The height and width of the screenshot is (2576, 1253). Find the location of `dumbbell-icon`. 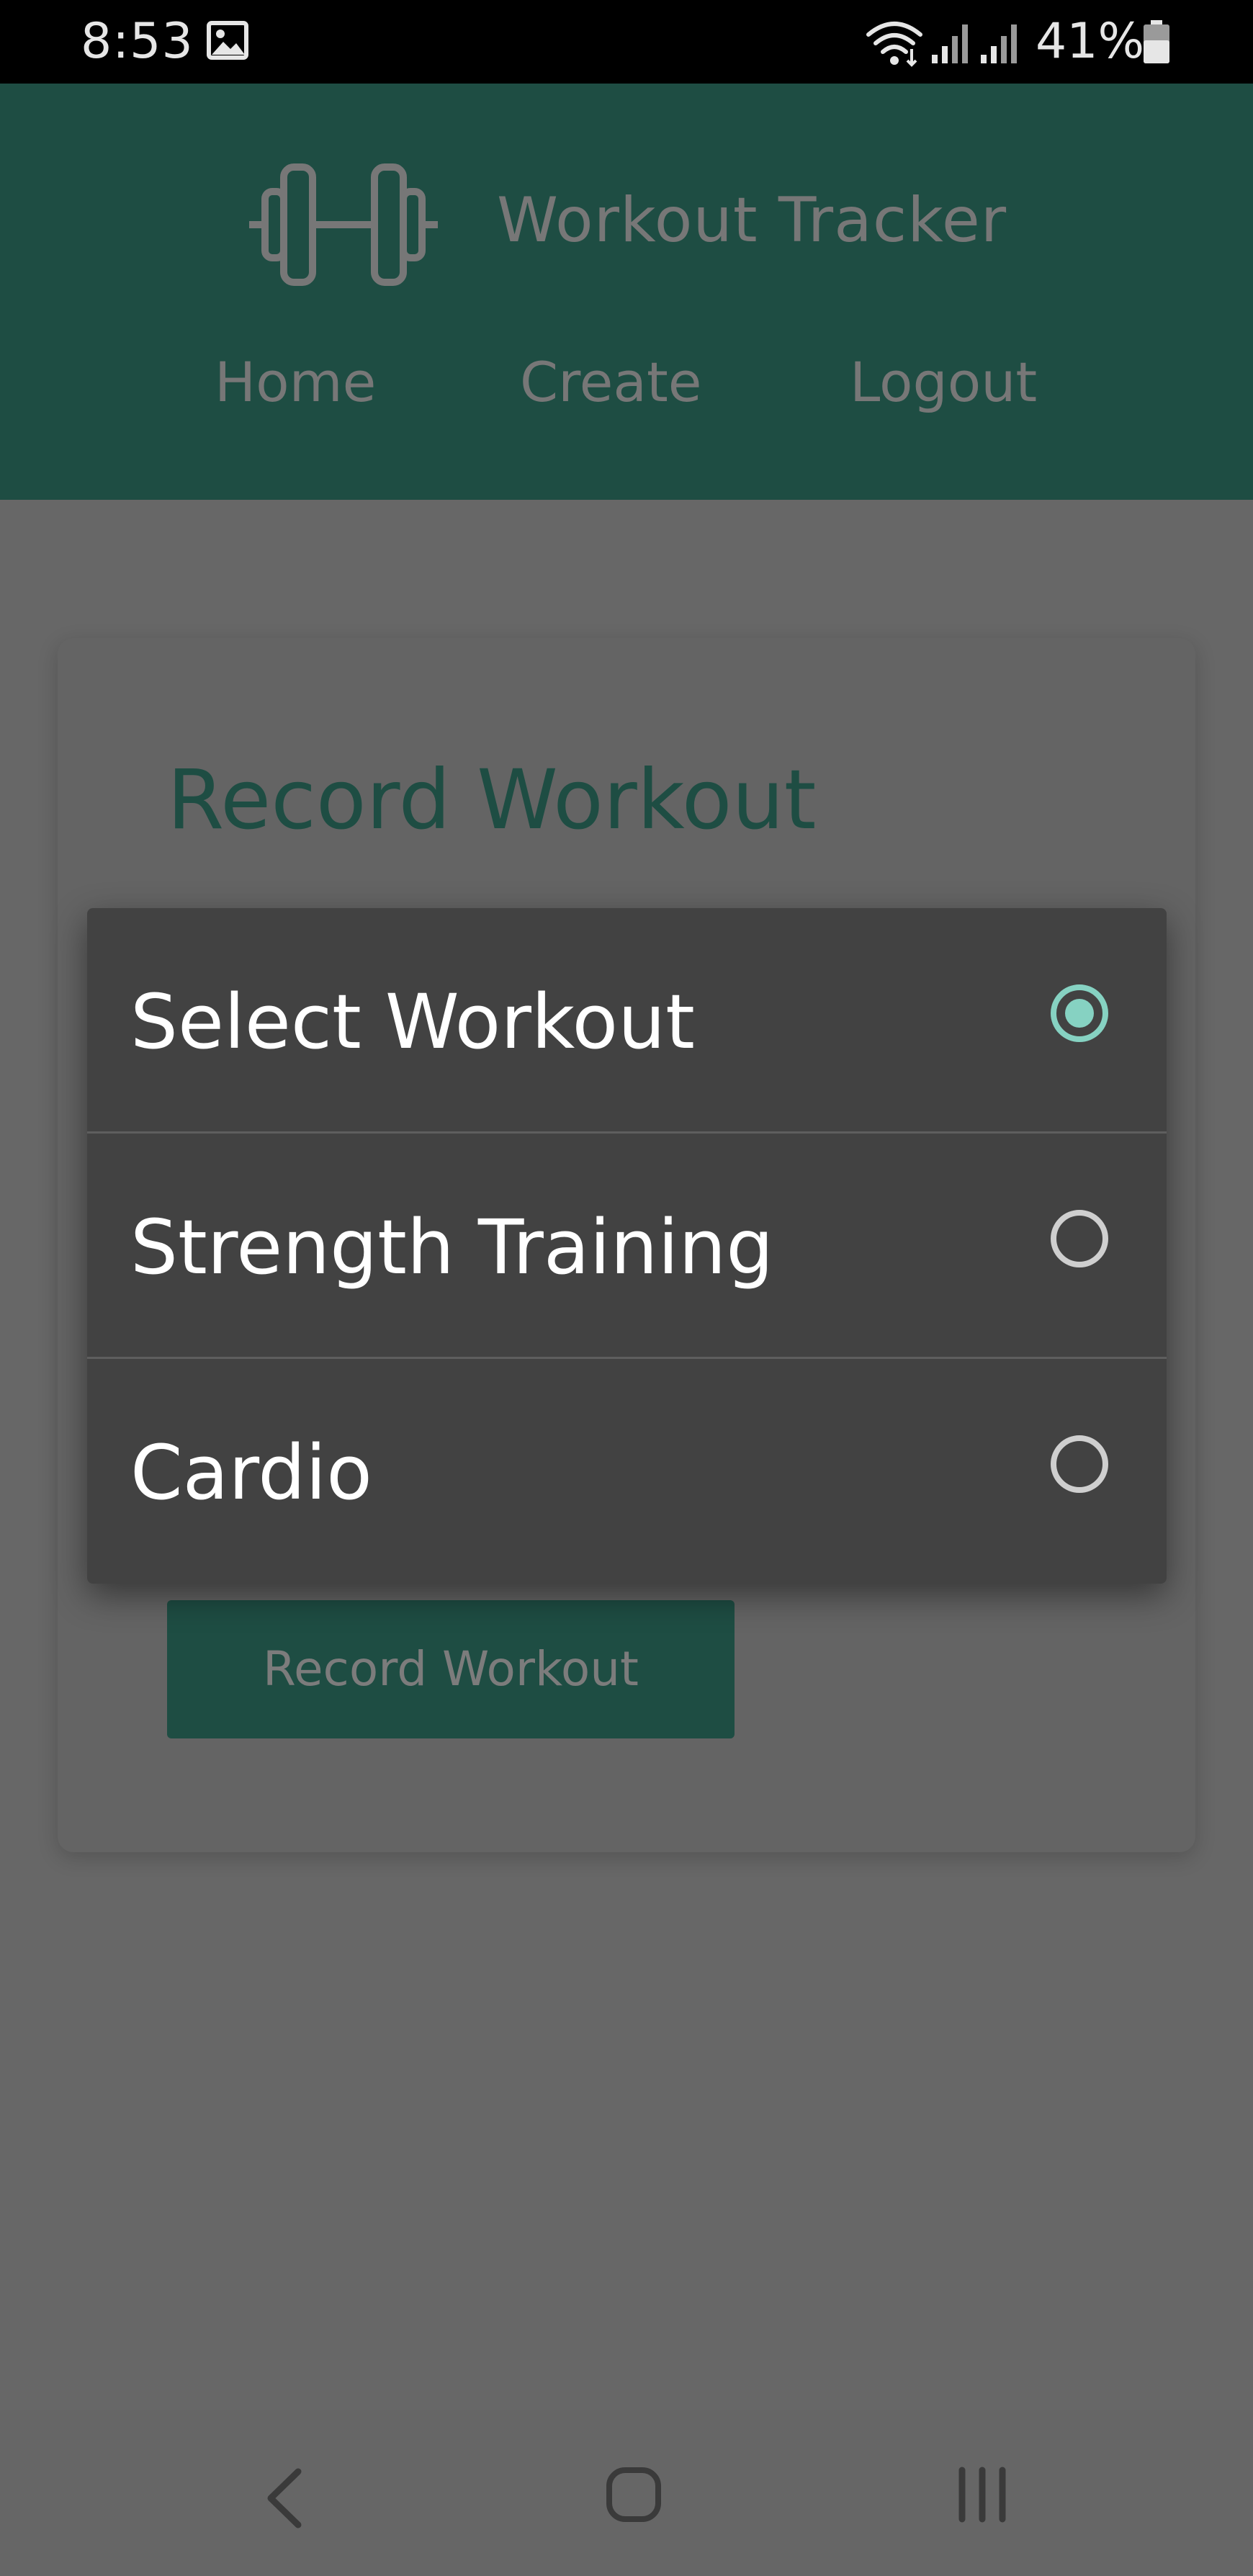

dumbbell-icon is located at coordinates (343, 224).